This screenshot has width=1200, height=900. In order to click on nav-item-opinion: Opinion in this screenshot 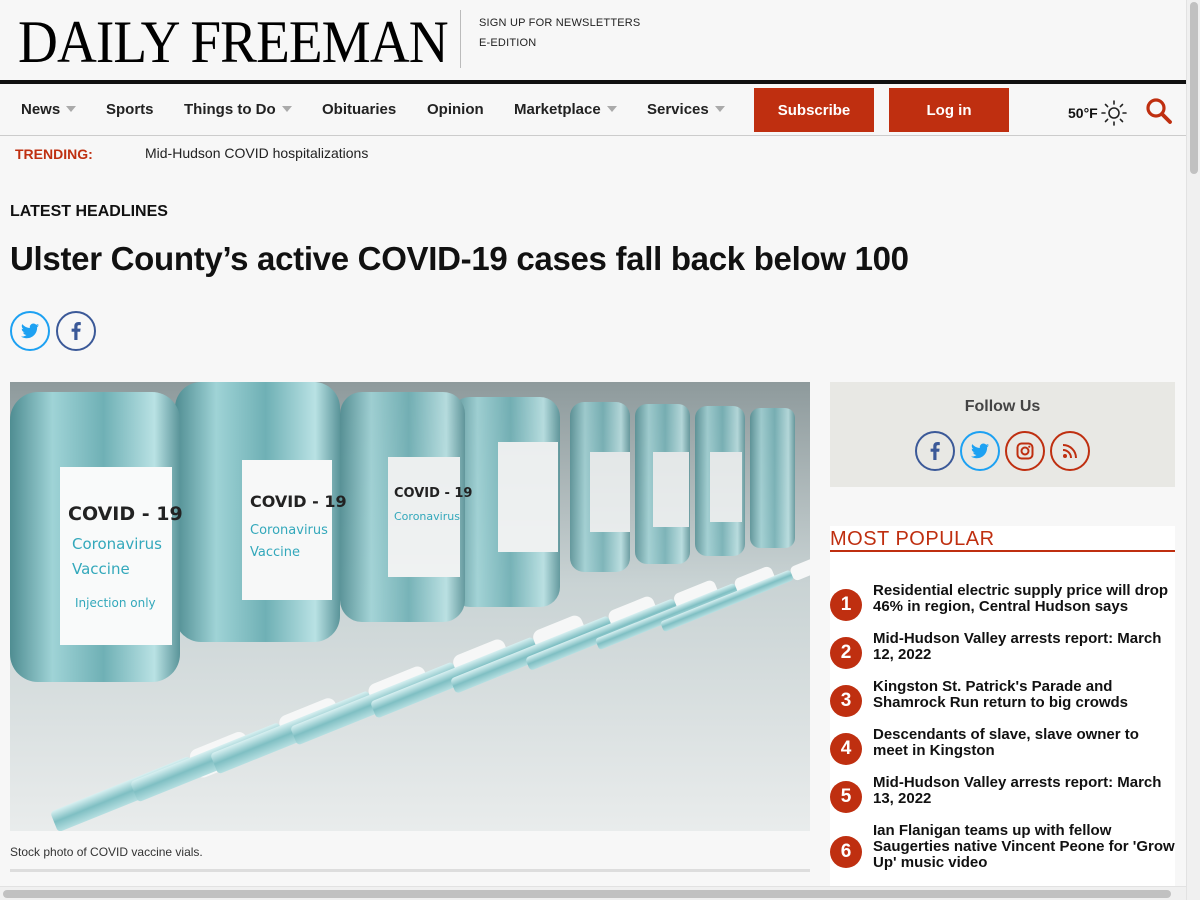, I will do `click(455, 109)`.